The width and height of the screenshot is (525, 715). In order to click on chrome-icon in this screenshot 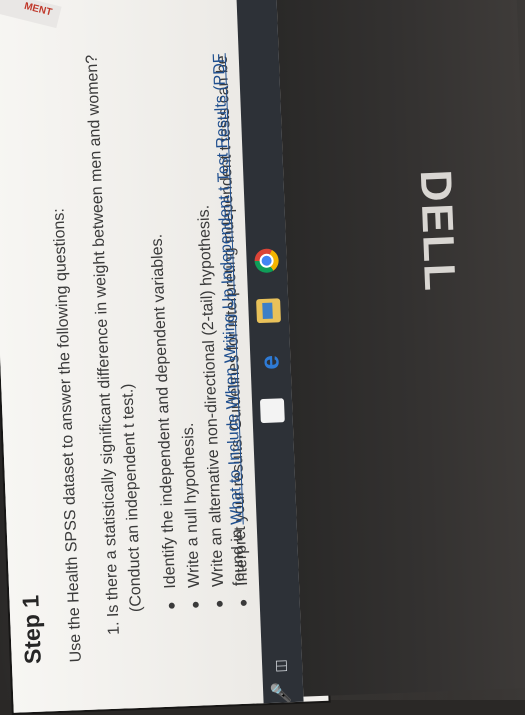, I will do `click(267, 261)`.